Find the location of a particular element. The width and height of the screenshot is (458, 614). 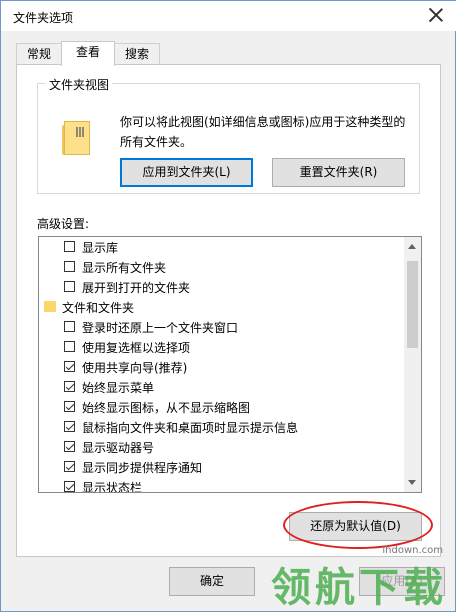

list-item: 使用共享向导(推荐) is located at coordinates (221, 367).